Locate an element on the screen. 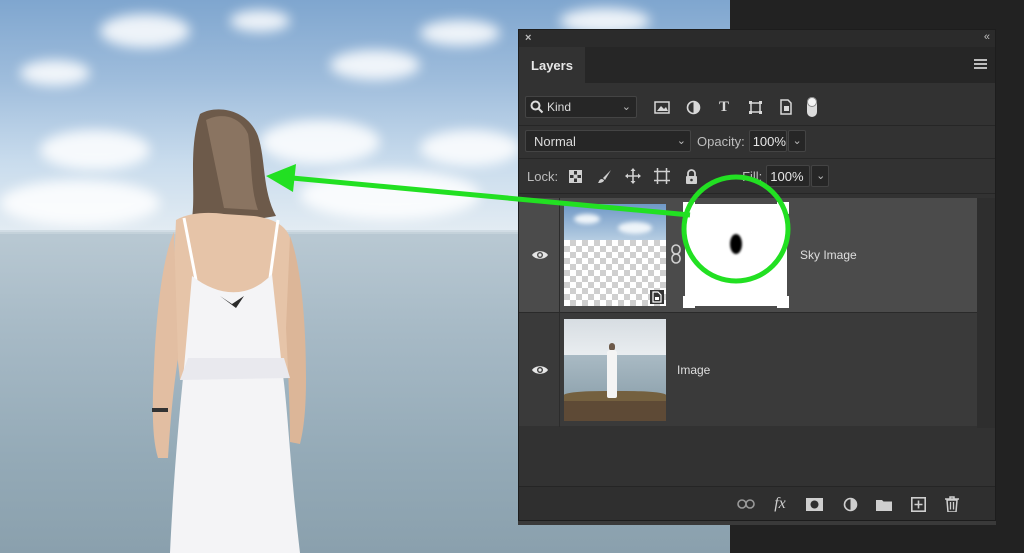 The height and width of the screenshot is (553, 1024). lock-position-move-icon is located at coordinates (633, 176).